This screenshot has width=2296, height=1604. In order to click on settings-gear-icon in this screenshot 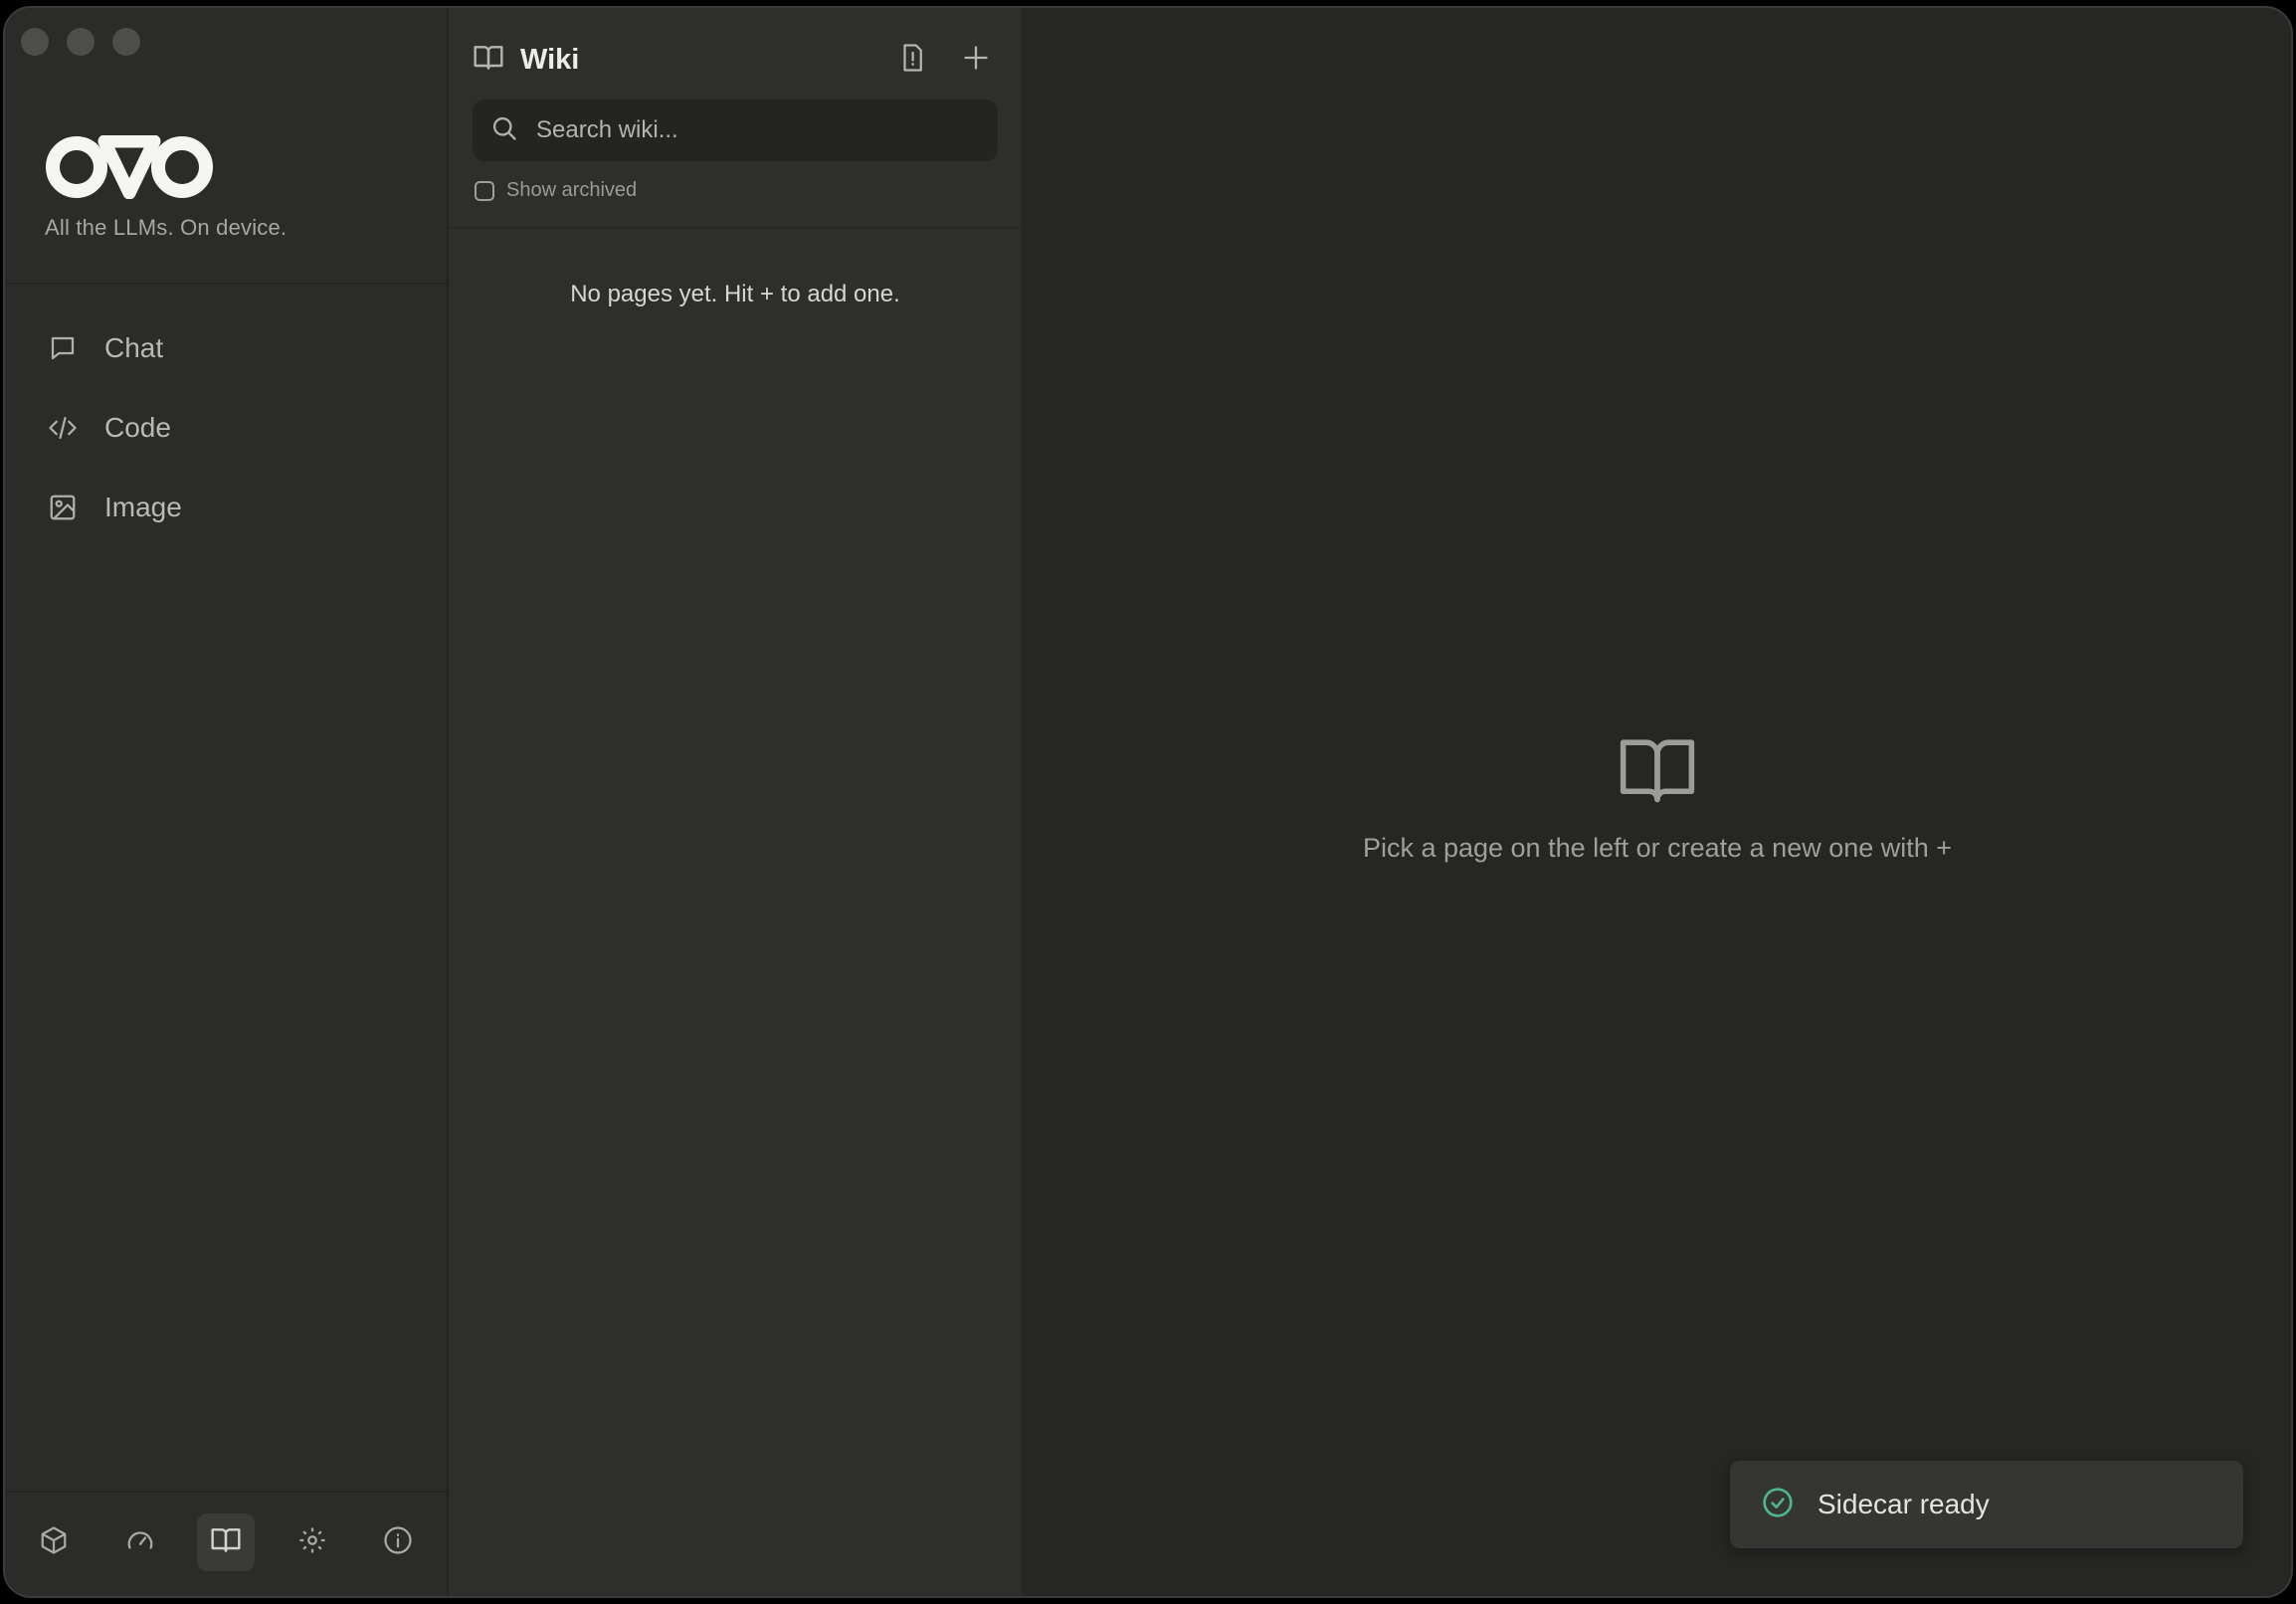, I will do `click(312, 1542)`.